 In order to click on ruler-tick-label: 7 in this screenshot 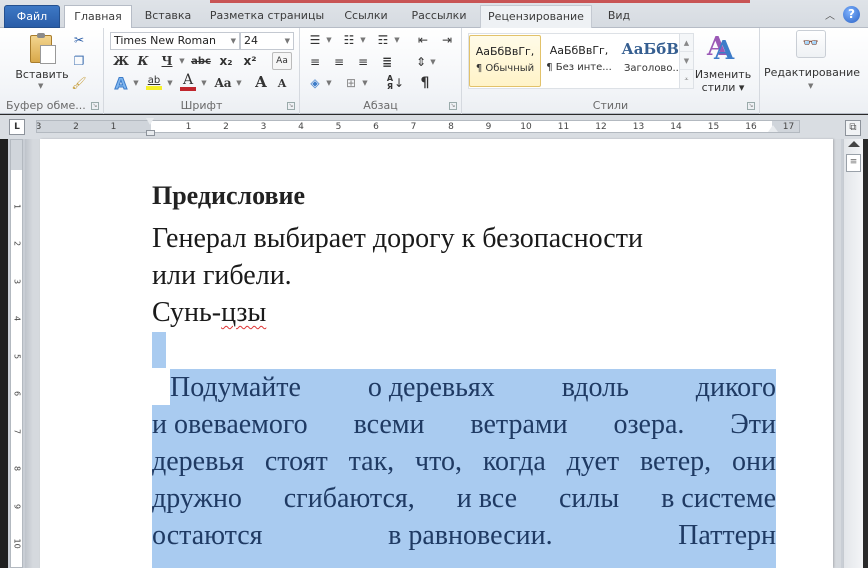, I will do `click(17, 431)`.